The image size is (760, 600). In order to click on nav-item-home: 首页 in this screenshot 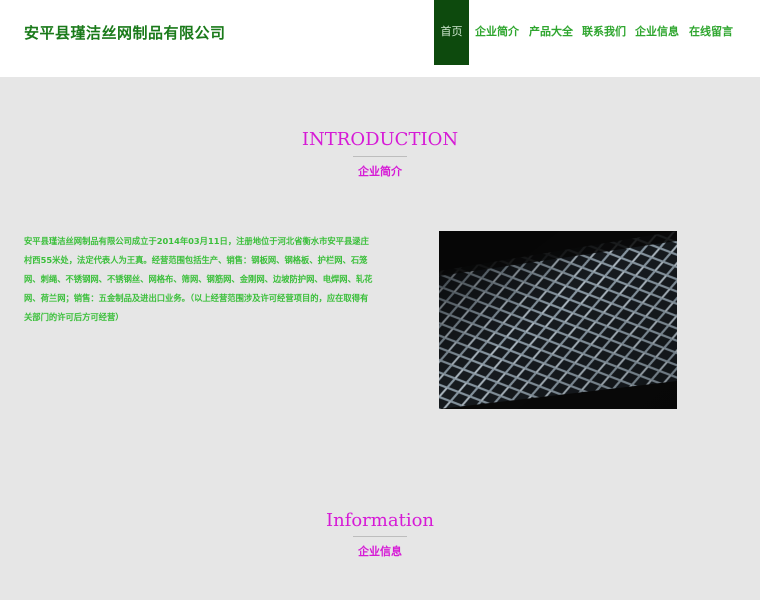, I will do `click(451, 32)`.